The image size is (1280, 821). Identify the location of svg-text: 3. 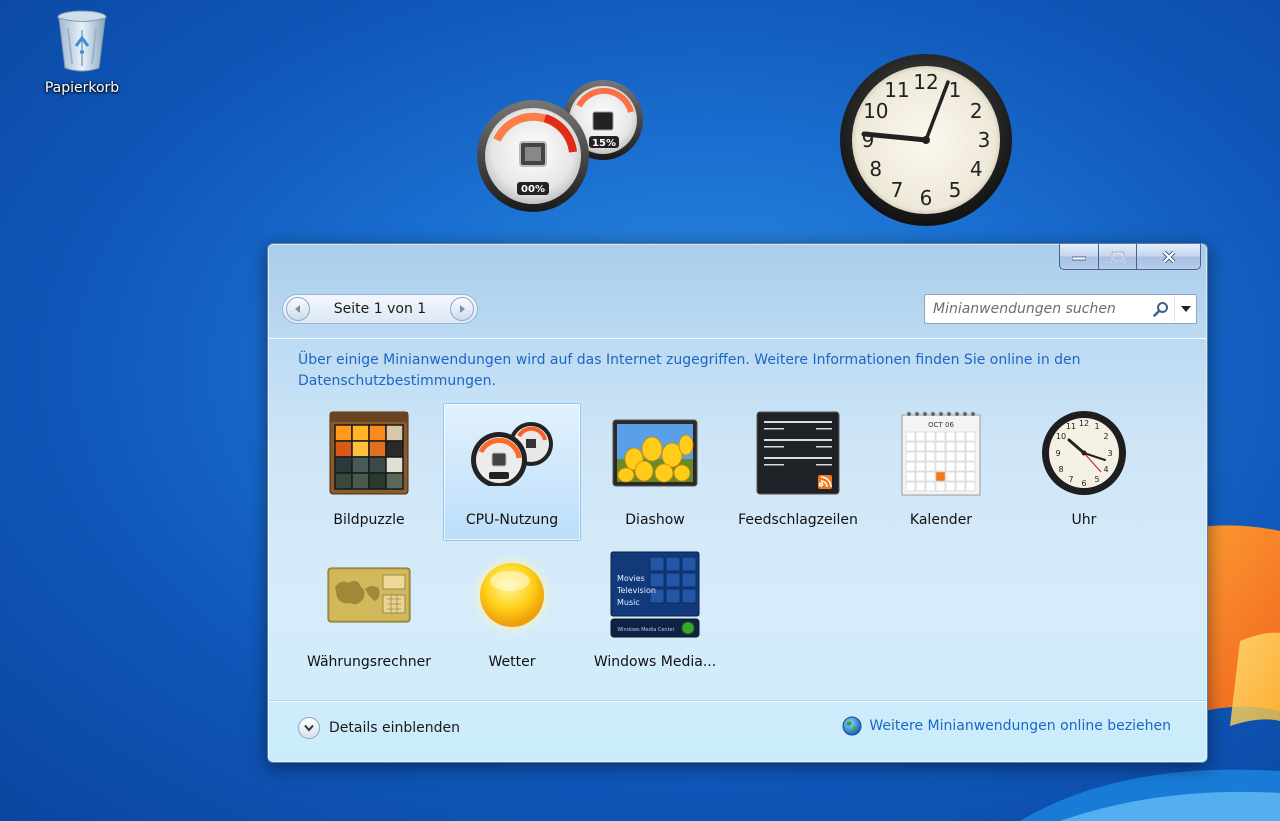
(1109, 453).